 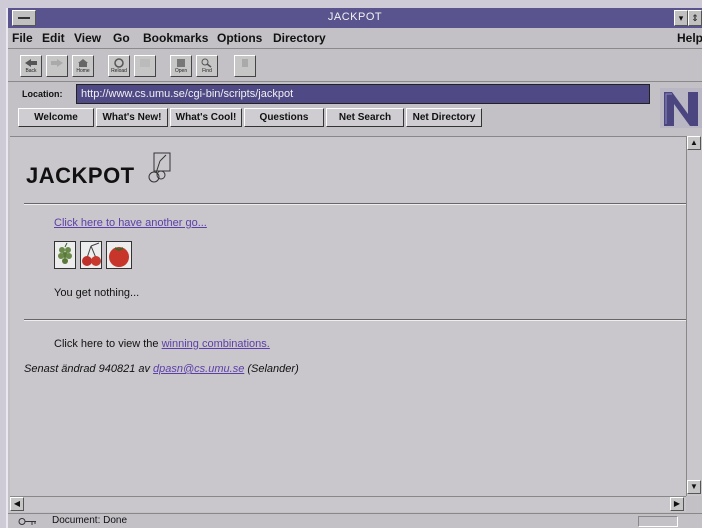 I want to click on footer-prefix: Senast ändrad 940821 av, so click(x=89, y=369).